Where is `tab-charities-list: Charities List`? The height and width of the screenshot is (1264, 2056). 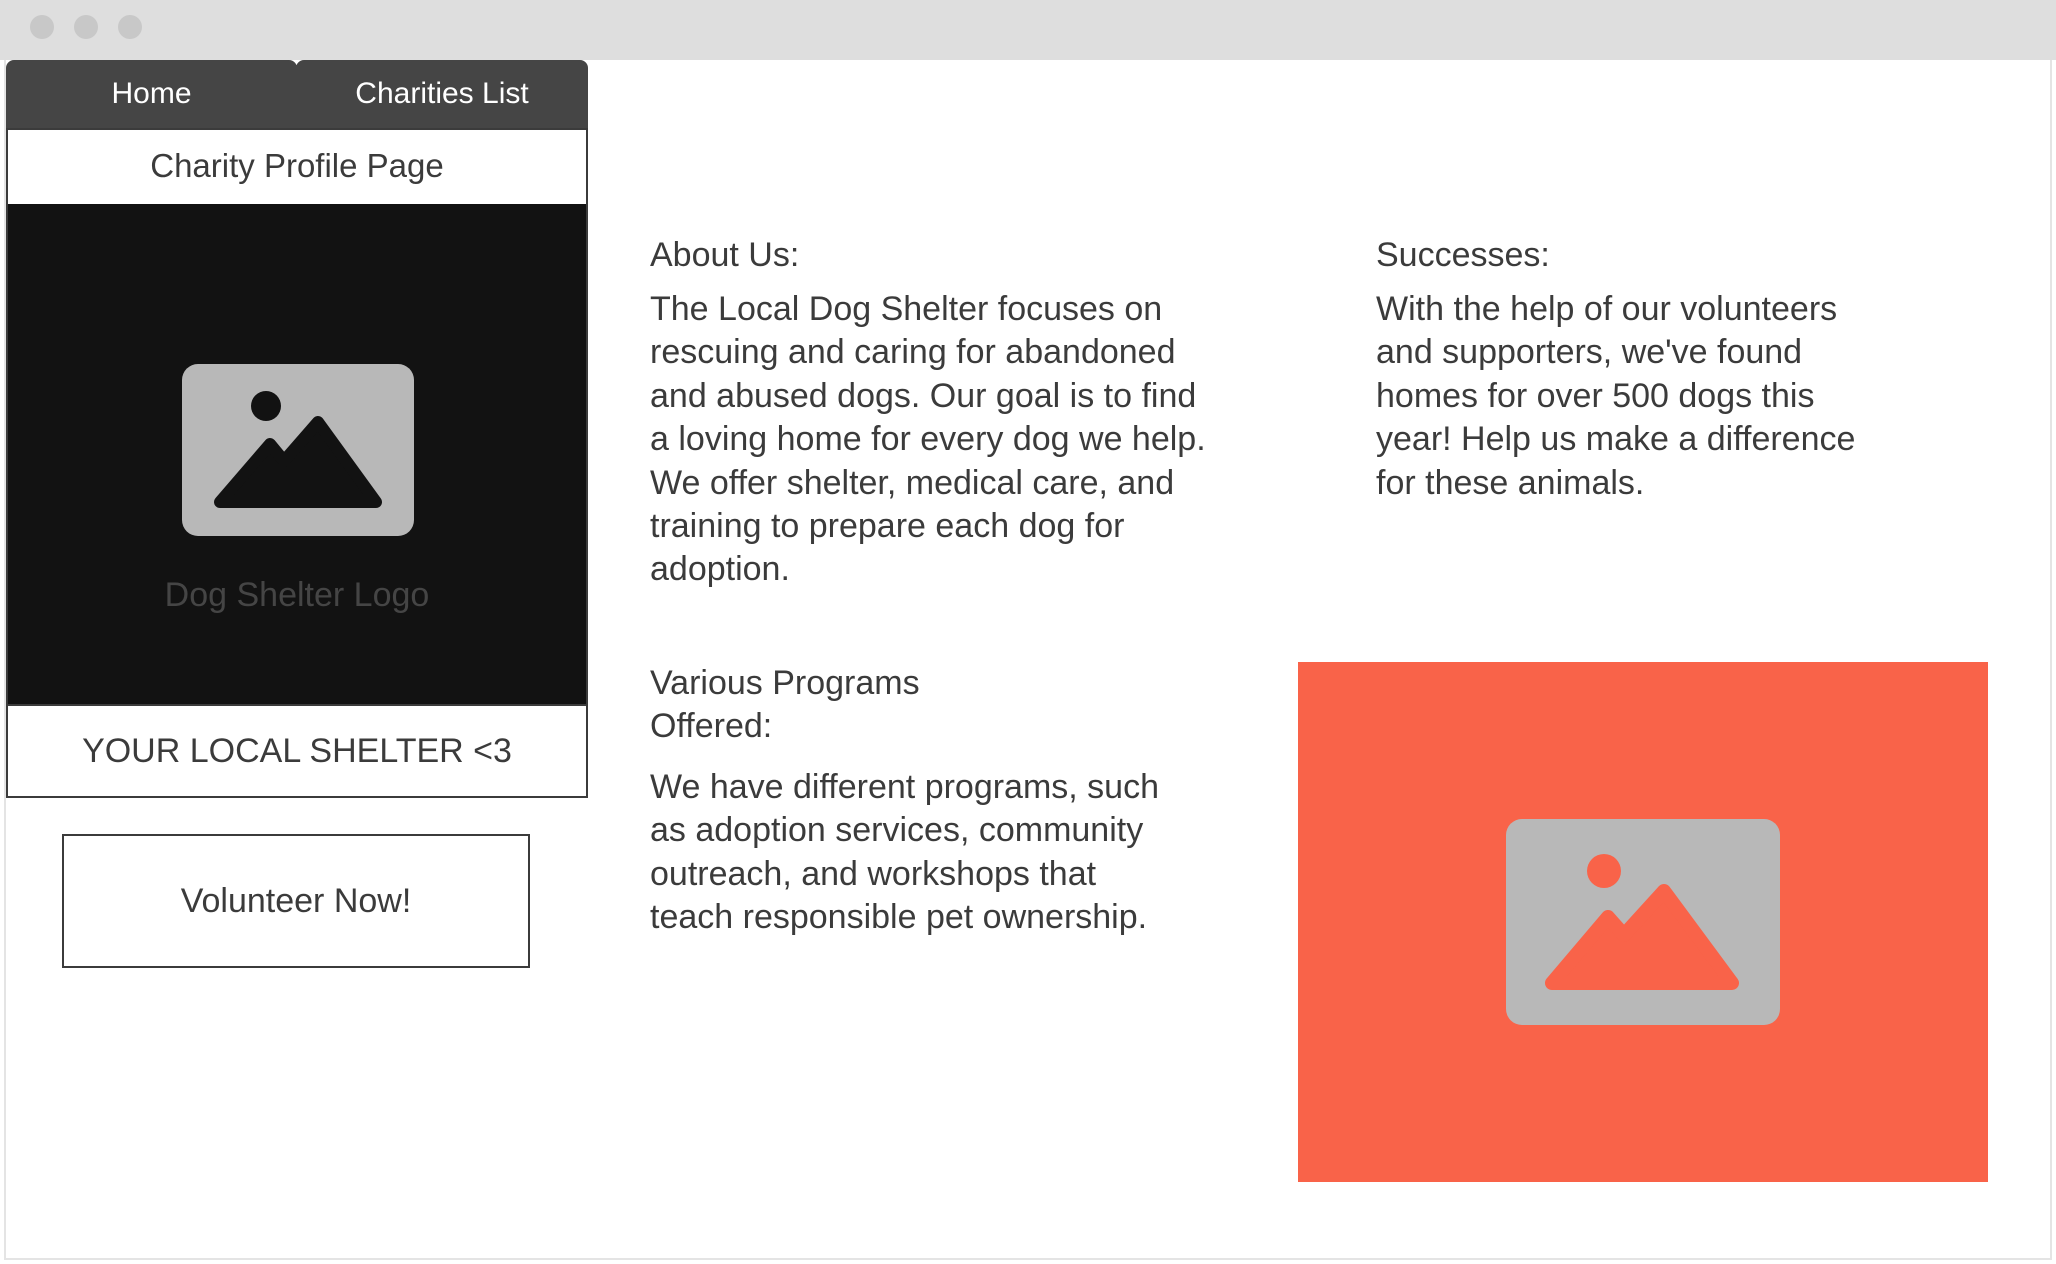
tab-charities-list: Charities List is located at coordinates (442, 94).